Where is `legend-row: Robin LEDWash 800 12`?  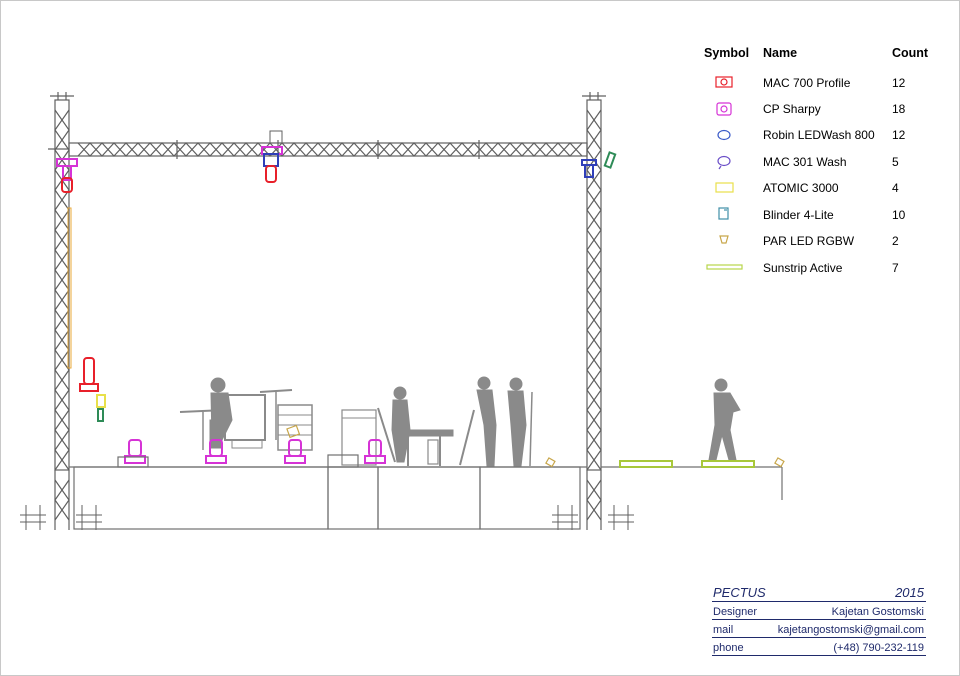 legend-row: Robin LEDWash 800 12 is located at coordinates (820, 136).